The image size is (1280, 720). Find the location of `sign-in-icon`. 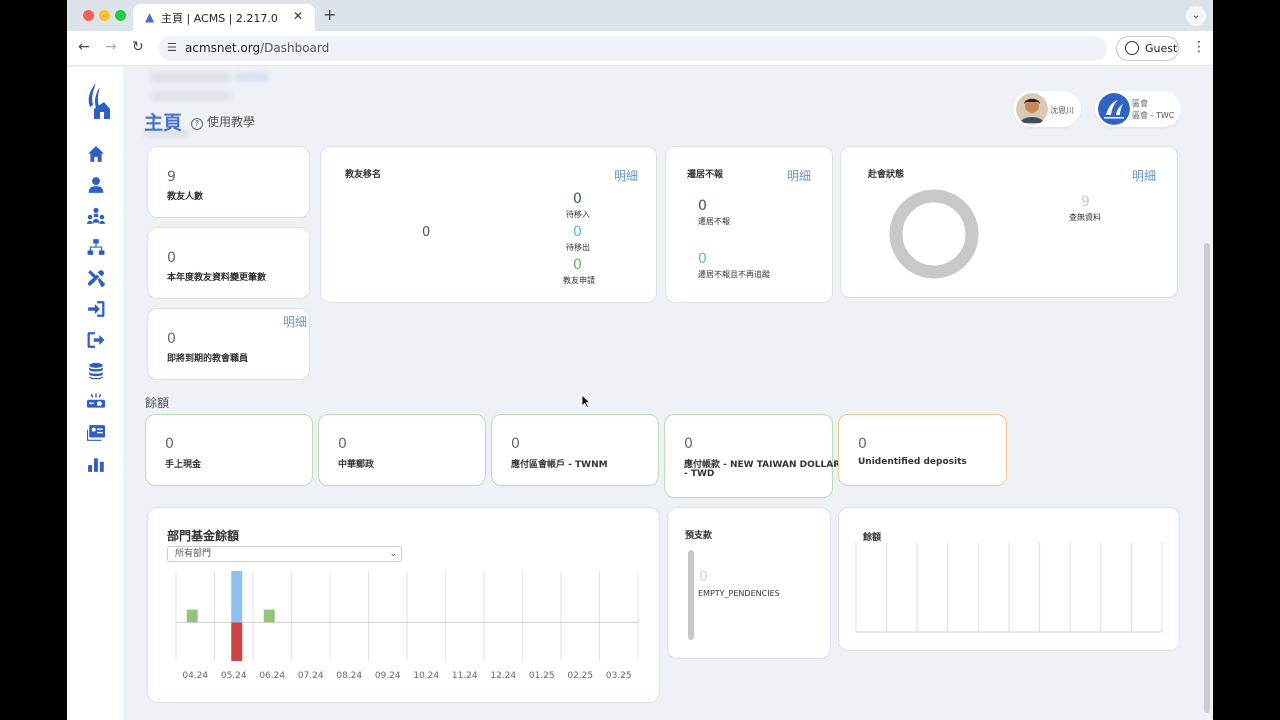

sign-in-icon is located at coordinates (96, 309).